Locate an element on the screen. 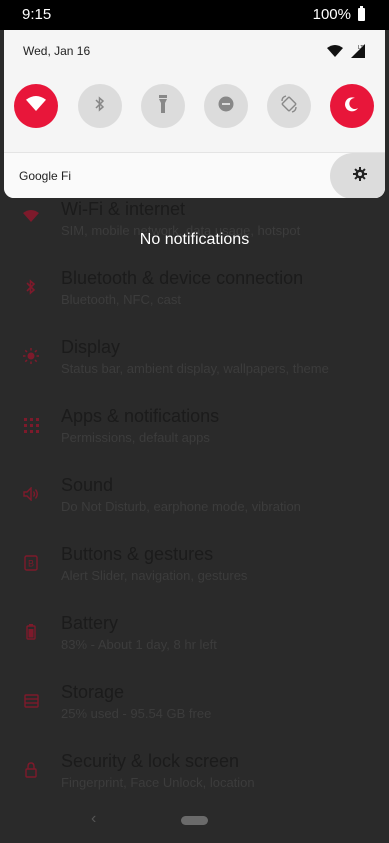 The width and height of the screenshot is (389, 843). settings-item-subtitle: Alert Slider, navigation, gestures is located at coordinates (154, 575).